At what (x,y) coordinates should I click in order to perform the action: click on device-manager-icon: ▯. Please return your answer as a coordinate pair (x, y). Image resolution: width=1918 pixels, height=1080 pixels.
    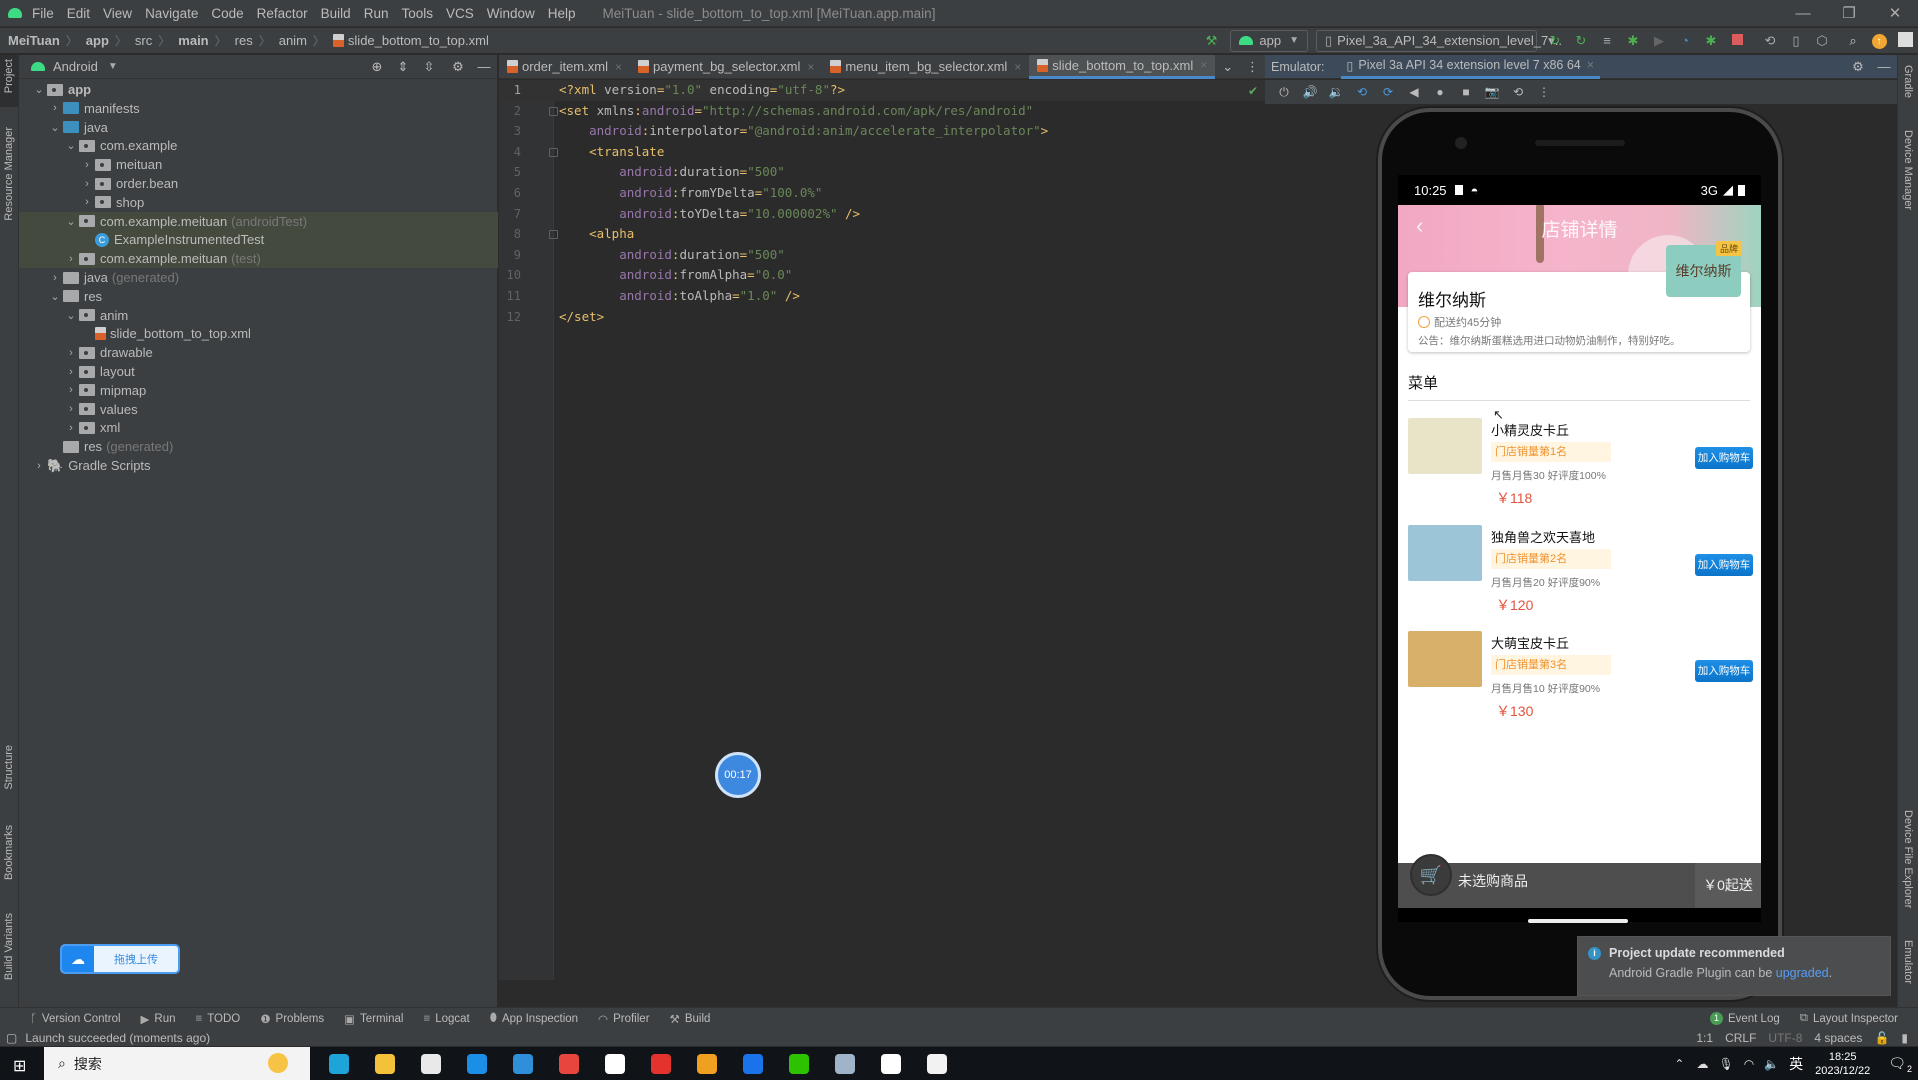
    Looking at the image, I should click on (1796, 41).